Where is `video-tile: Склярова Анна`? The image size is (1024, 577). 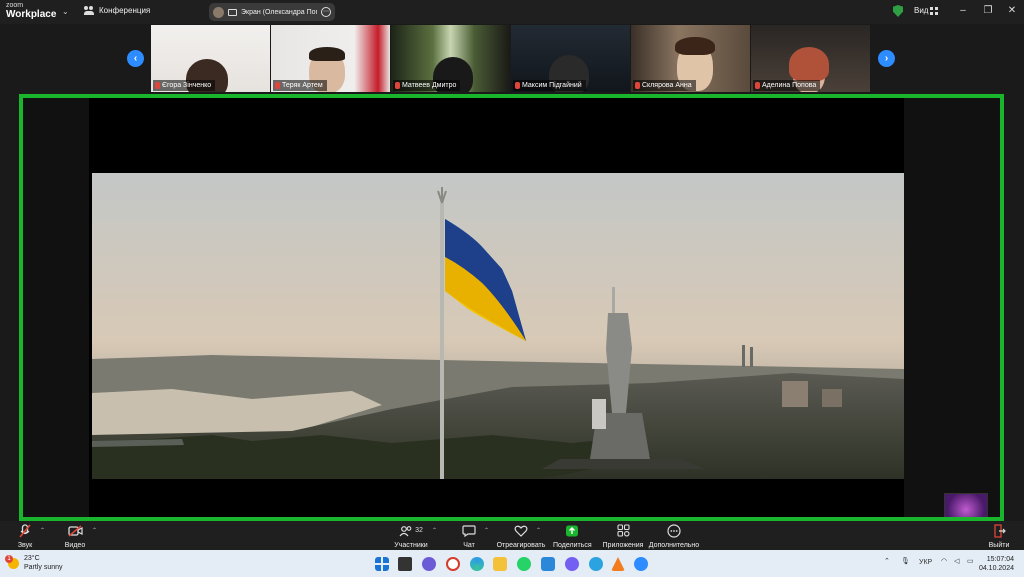 video-tile: Склярова Анна is located at coordinates (690, 58).